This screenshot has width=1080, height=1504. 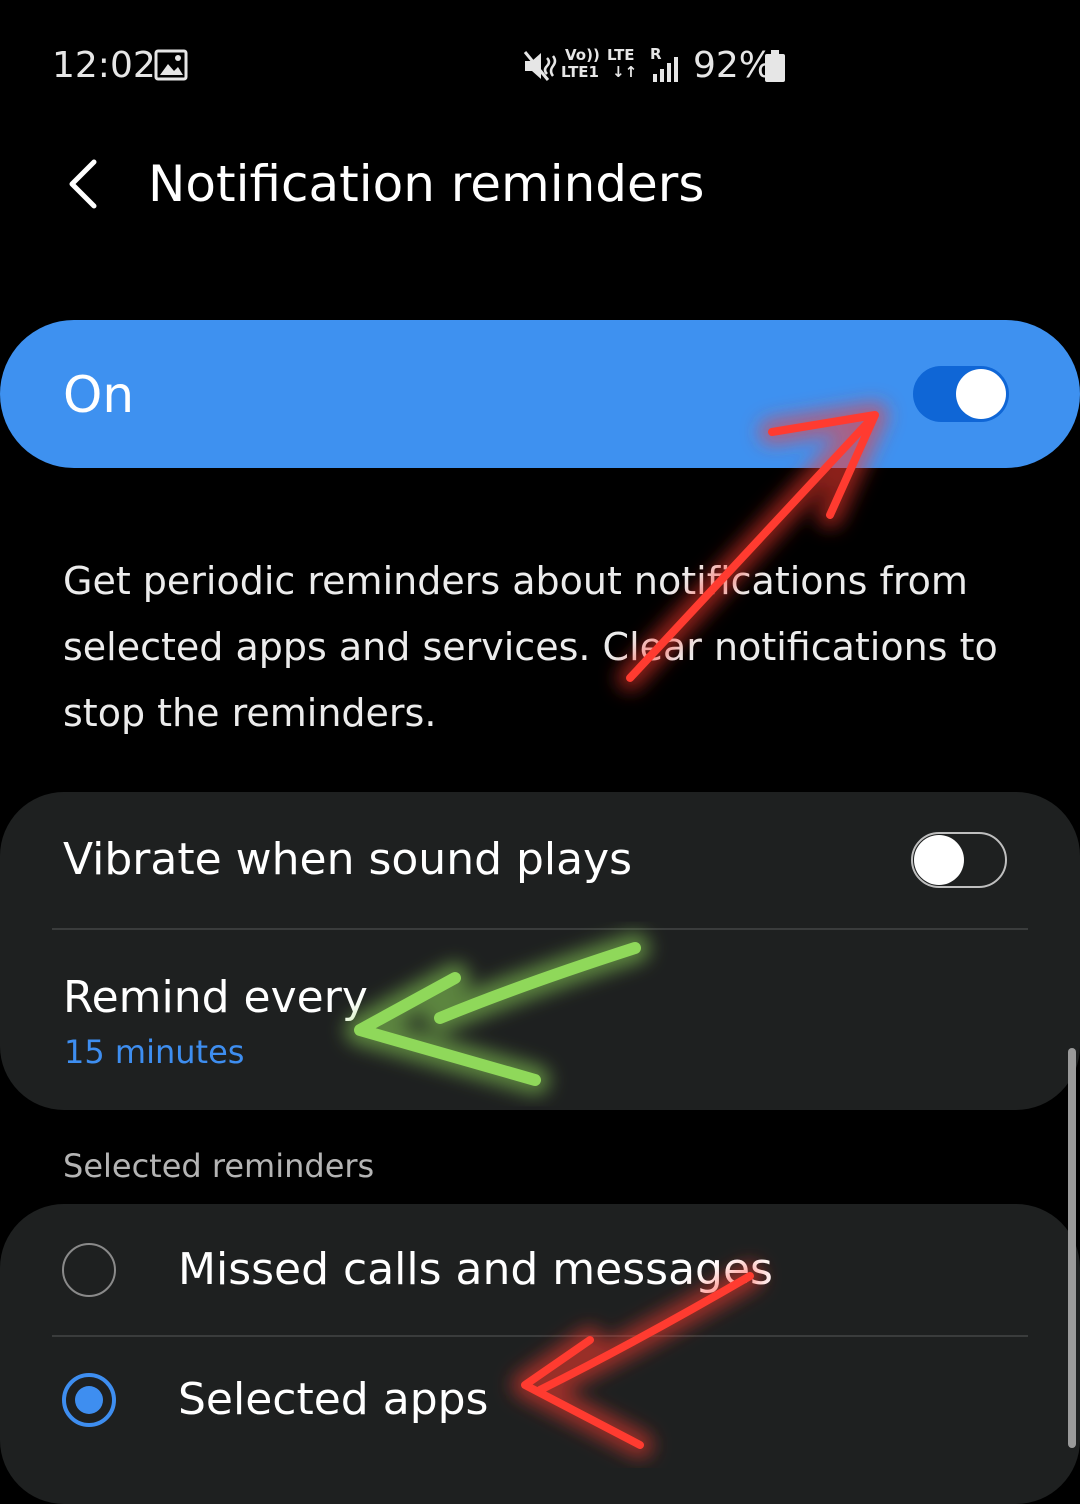 What do you see at coordinates (333, 1400) in the screenshot?
I see `selected-apps-label: Selected apps` at bounding box center [333, 1400].